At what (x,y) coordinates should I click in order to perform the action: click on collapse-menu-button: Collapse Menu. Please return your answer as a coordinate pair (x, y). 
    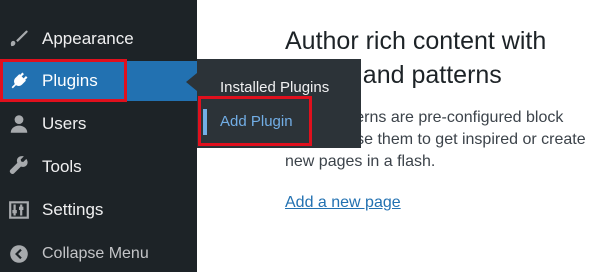
    Looking at the image, I should click on (98, 254).